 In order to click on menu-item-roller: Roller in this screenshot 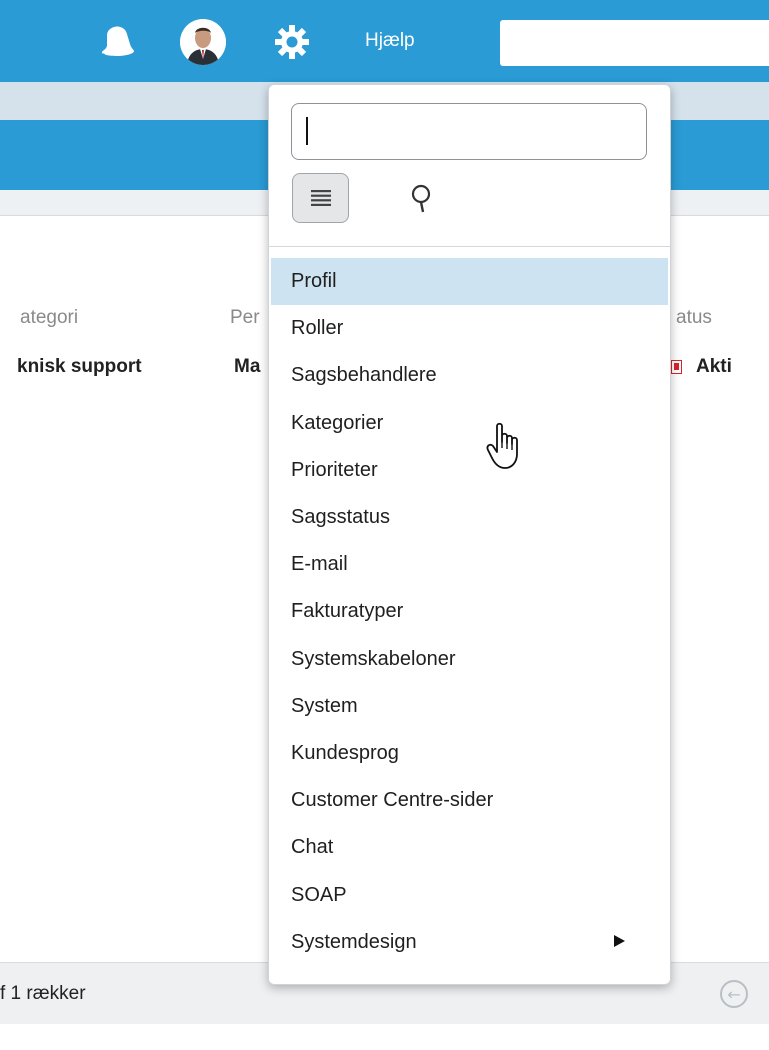, I will do `click(469, 328)`.